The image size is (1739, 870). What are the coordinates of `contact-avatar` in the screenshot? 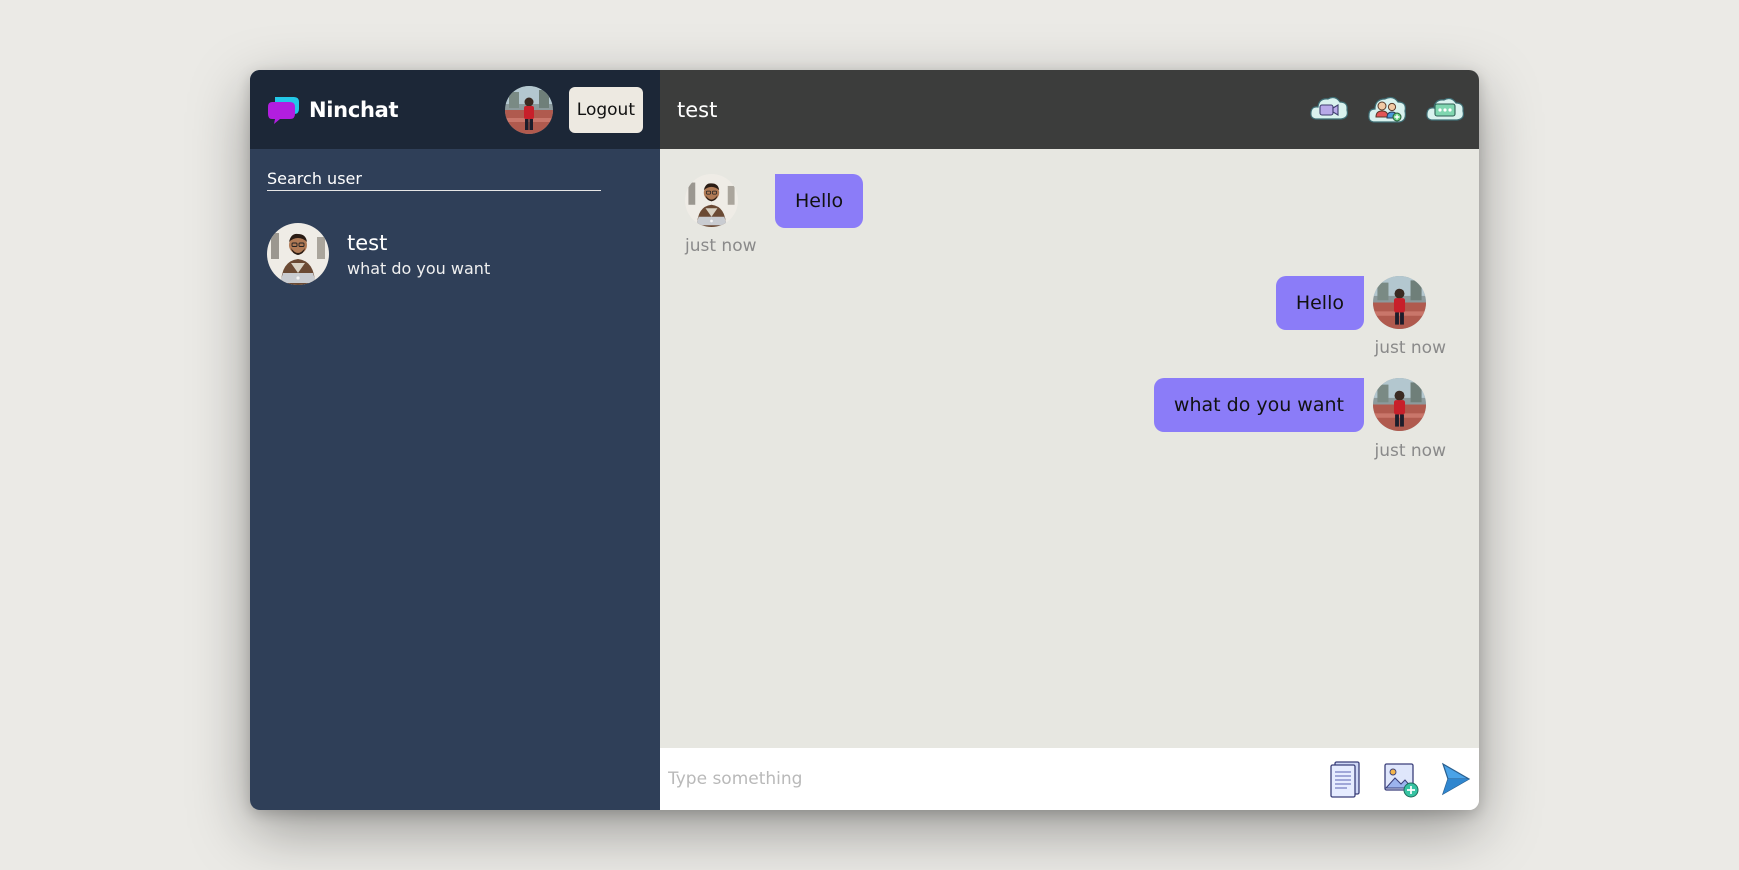 It's located at (298, 254).